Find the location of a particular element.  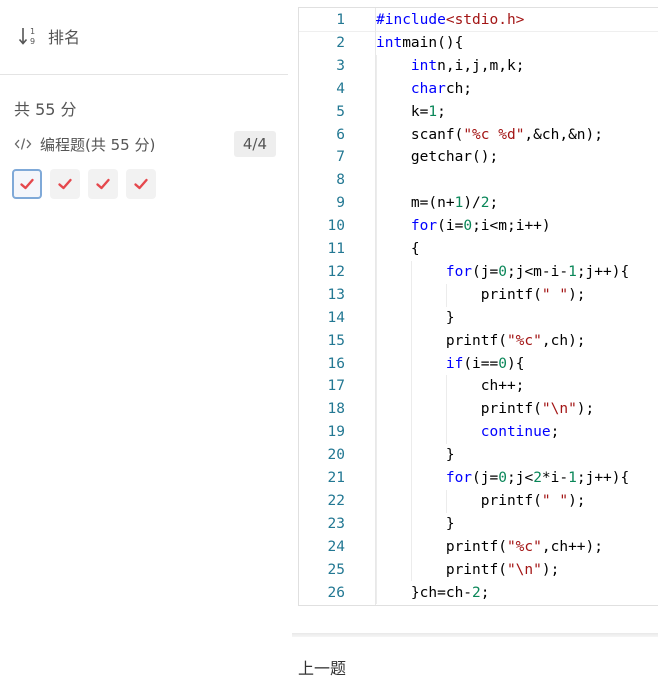

code-line: 22 printf(" "); is located at coordinates (478, 501).